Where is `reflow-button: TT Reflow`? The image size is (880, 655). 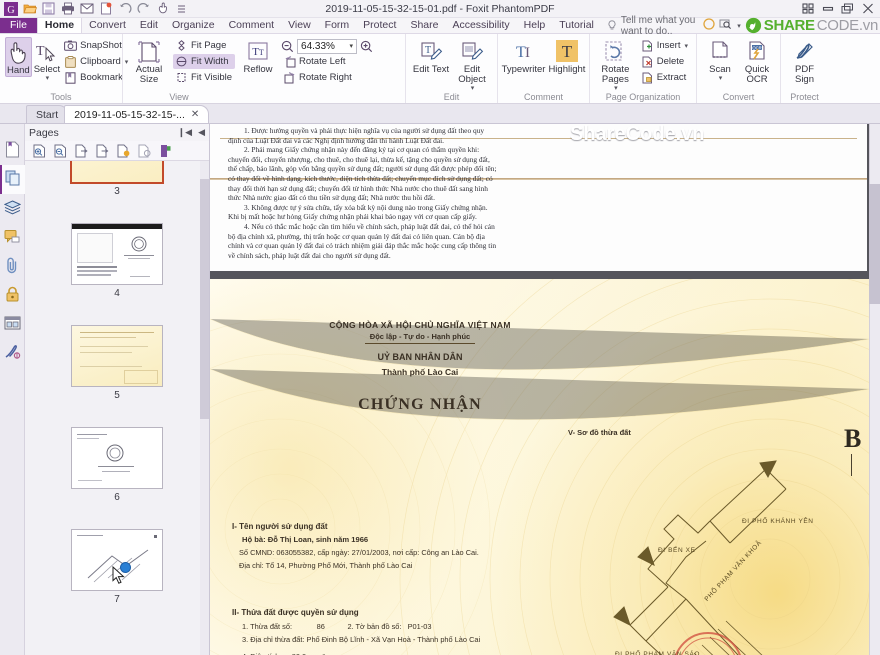
reflow-button: TT Reflow is located at coordinates (258, 56).